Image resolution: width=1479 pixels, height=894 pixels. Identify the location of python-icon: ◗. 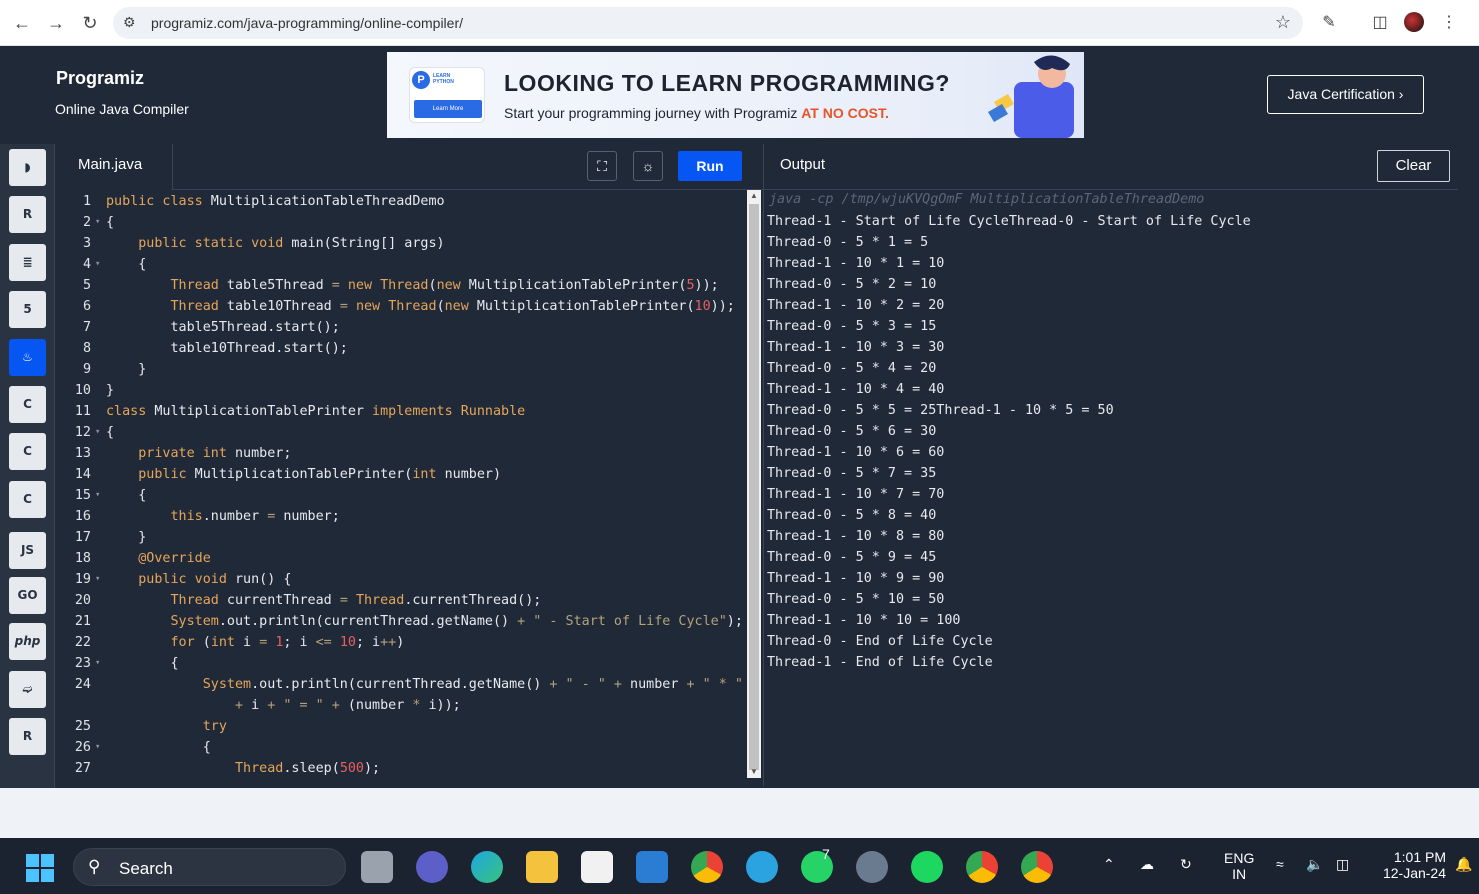
(27, 167).